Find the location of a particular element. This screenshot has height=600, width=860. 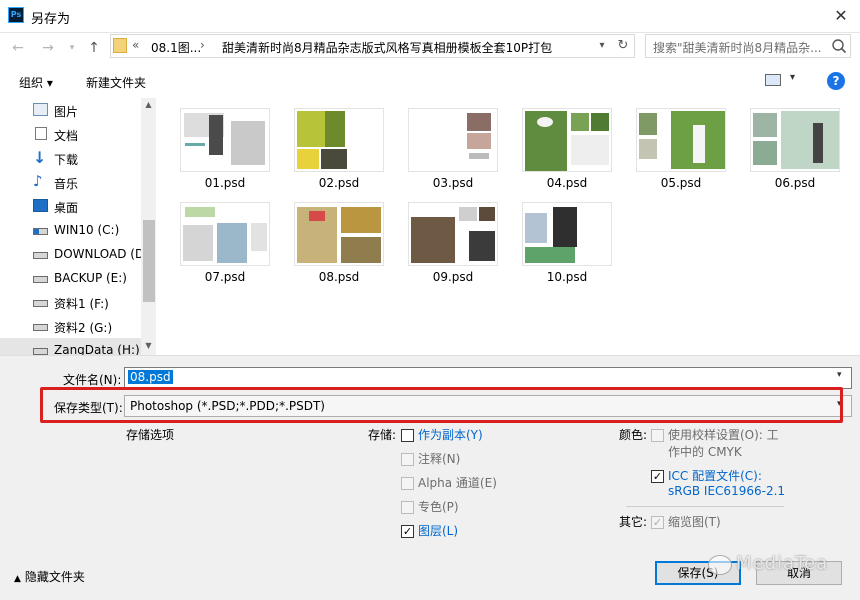

sidebar-item-downloads: ↓ 下载 is located at coordinates (70, 158).